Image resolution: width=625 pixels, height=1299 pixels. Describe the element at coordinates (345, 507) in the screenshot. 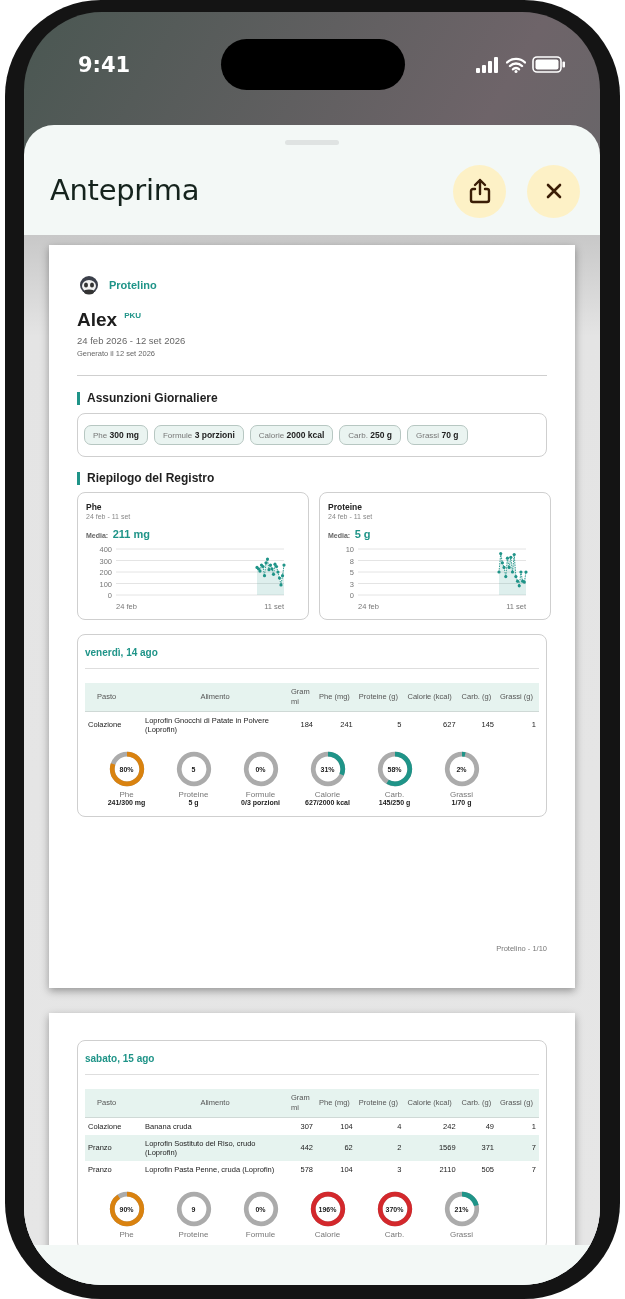

I see `card-title: Proteine` at that location.